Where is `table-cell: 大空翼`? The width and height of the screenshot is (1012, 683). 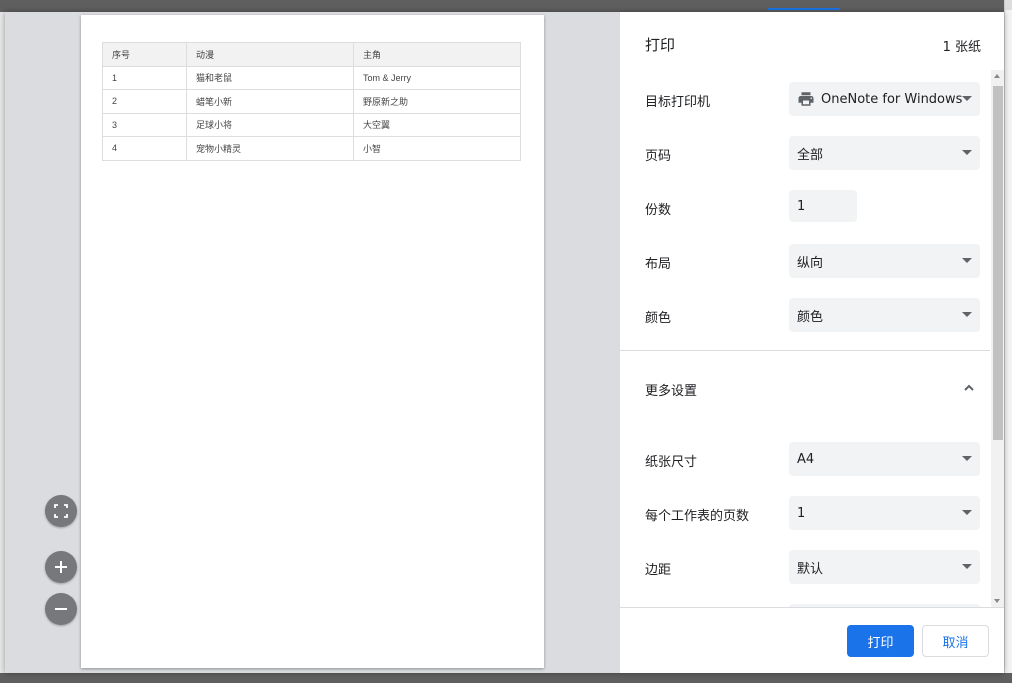 table-cell: 大空翼 is located at coordinates (437, 124).